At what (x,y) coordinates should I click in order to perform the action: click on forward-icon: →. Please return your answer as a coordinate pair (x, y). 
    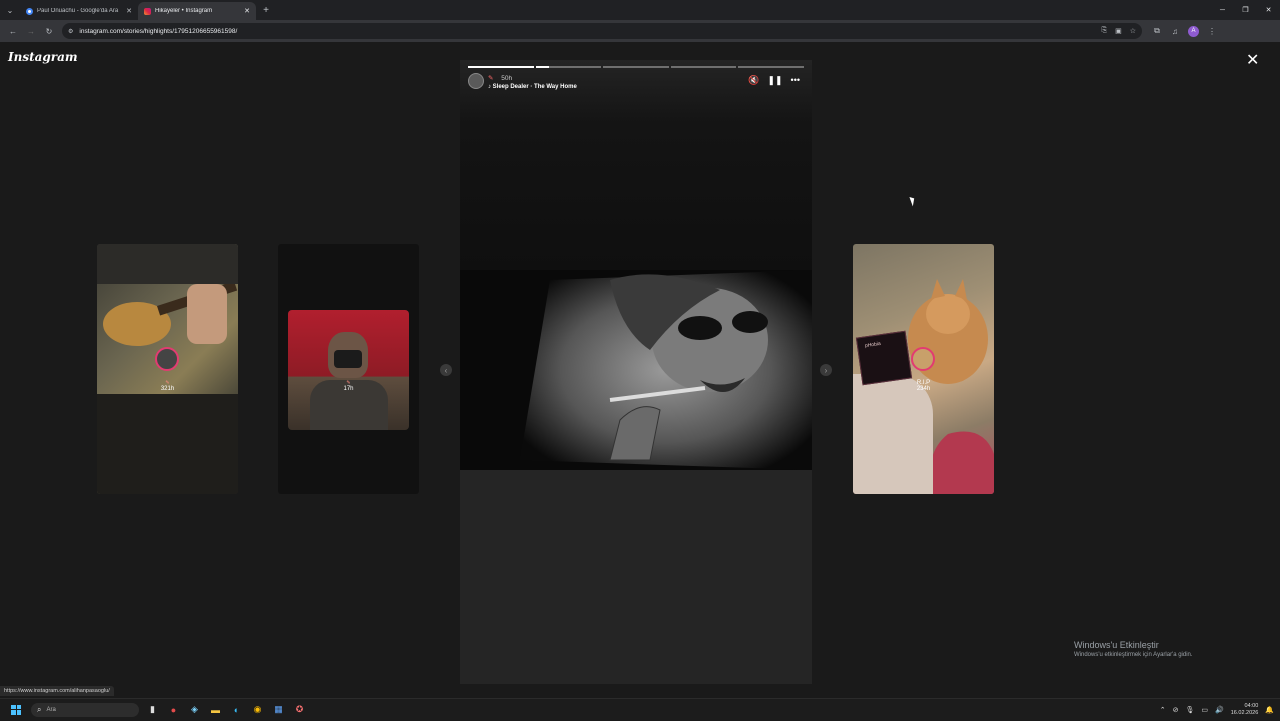
    Looking at the image, I should click on (31, 31).